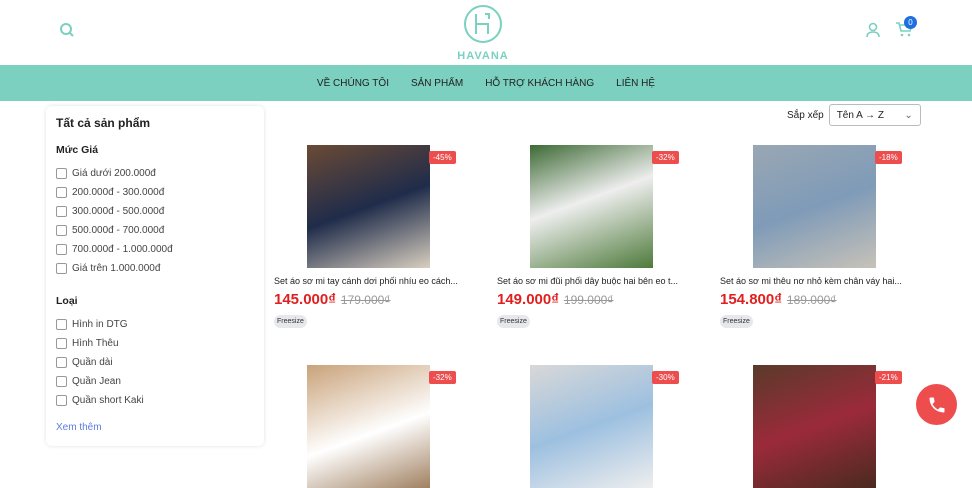  I want to click on logo-icon, so click(483, 24).